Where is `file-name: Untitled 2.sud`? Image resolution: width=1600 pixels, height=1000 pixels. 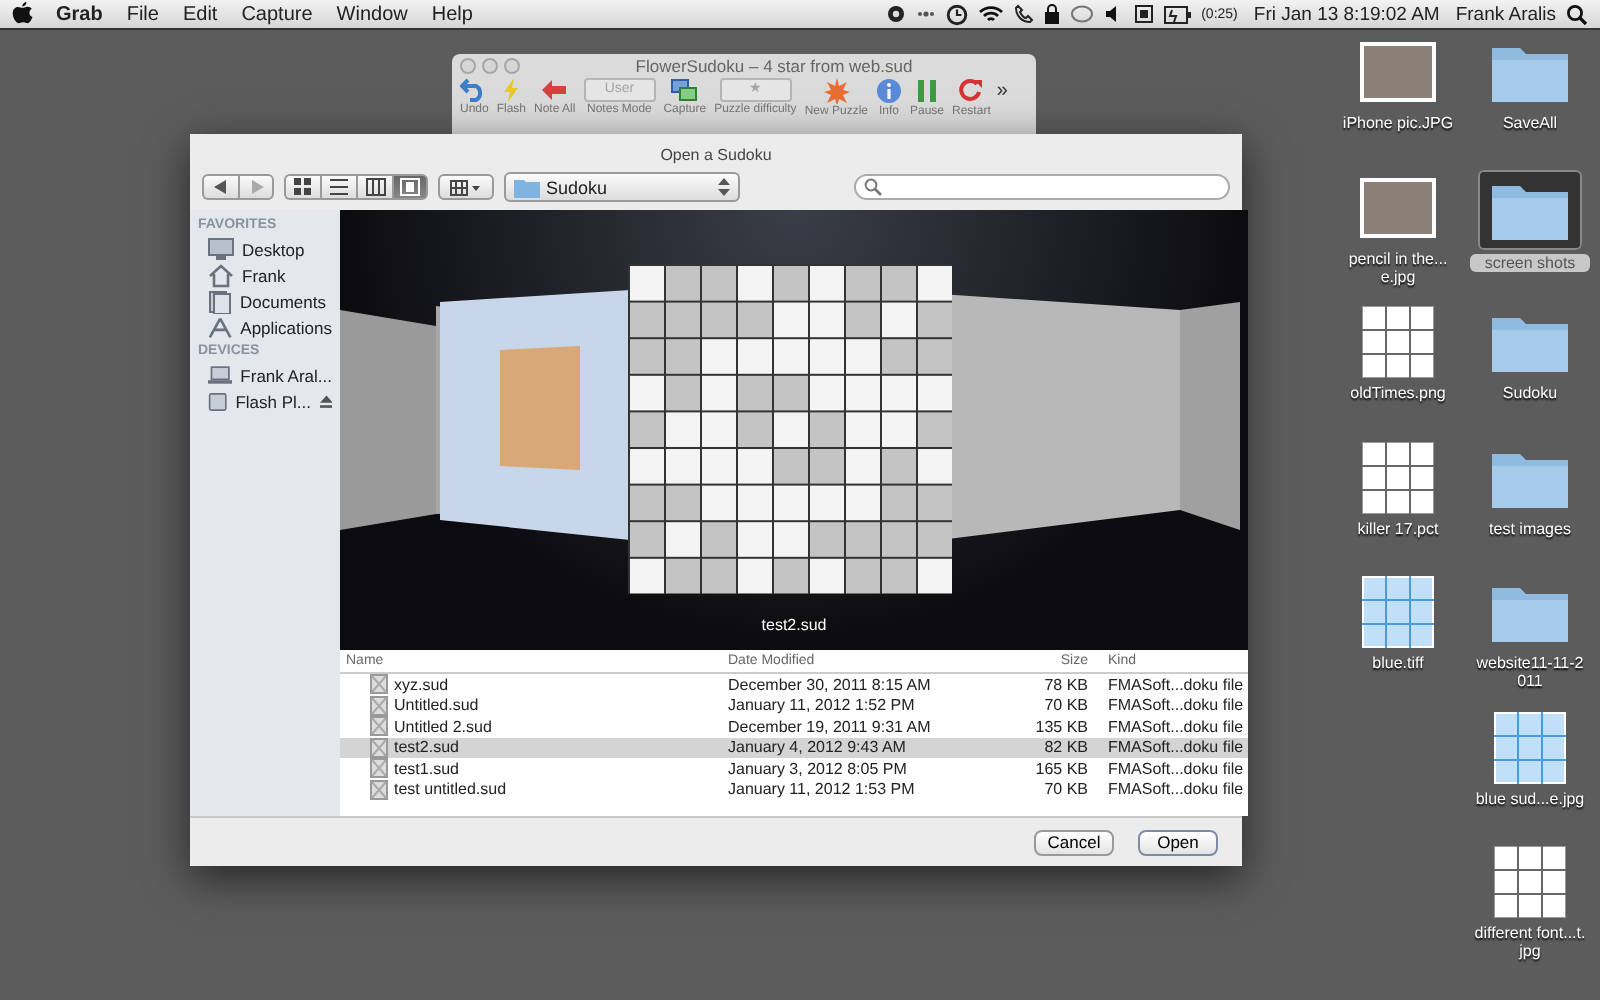 file-name: Untitled 2.sud is located at coordinates (443, 726).